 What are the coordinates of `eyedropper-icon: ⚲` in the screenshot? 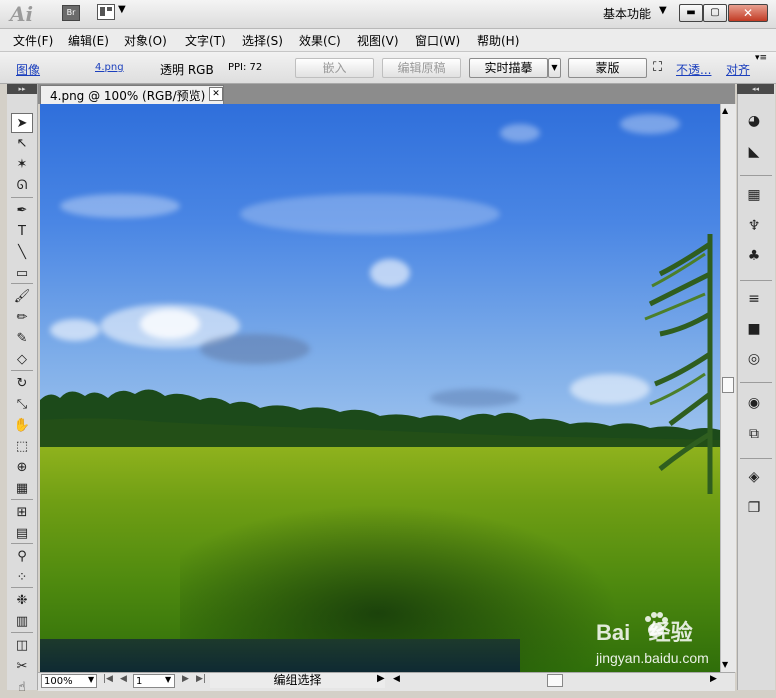 It's located at (22, 557).